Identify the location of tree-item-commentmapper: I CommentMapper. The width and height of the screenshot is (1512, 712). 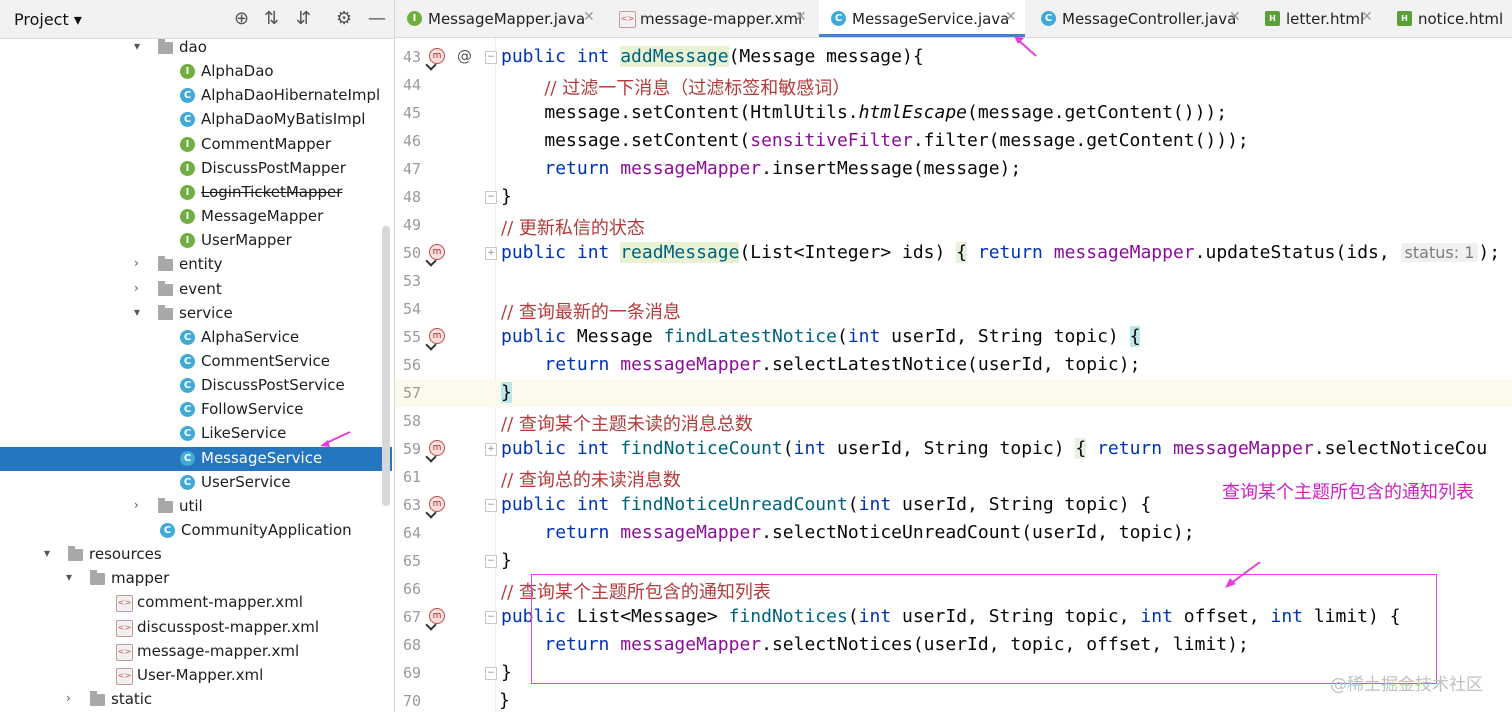
(196, 145).